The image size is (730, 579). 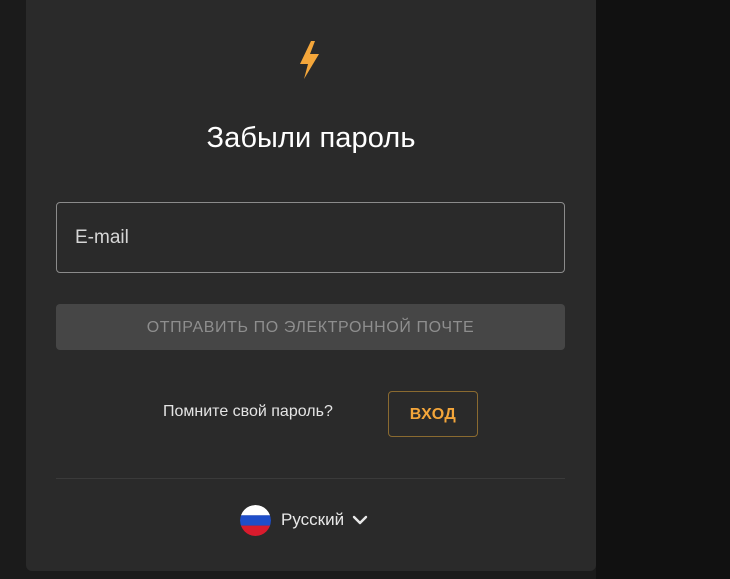 What do you see at coordinates (360, 520) in the screenshot?
I see `chevron-down-icon` at bounding box center [360, 520].